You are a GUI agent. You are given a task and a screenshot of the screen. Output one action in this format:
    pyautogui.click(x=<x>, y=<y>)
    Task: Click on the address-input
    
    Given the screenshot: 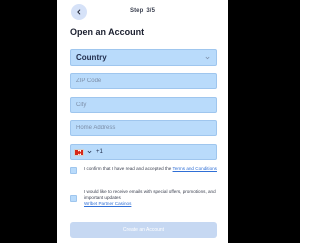 What is the action you would take?
    pyautogui.click(x=146, y=128)
    